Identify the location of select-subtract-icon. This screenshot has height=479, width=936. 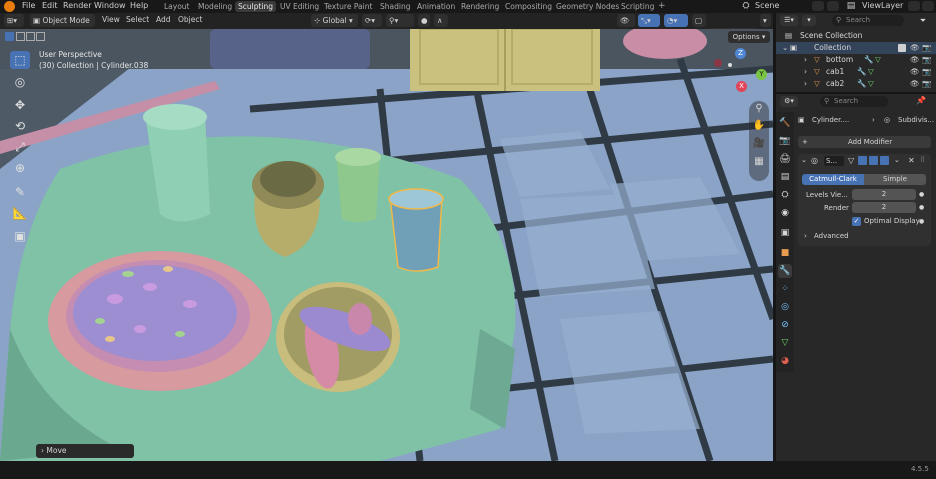
(30, 36).